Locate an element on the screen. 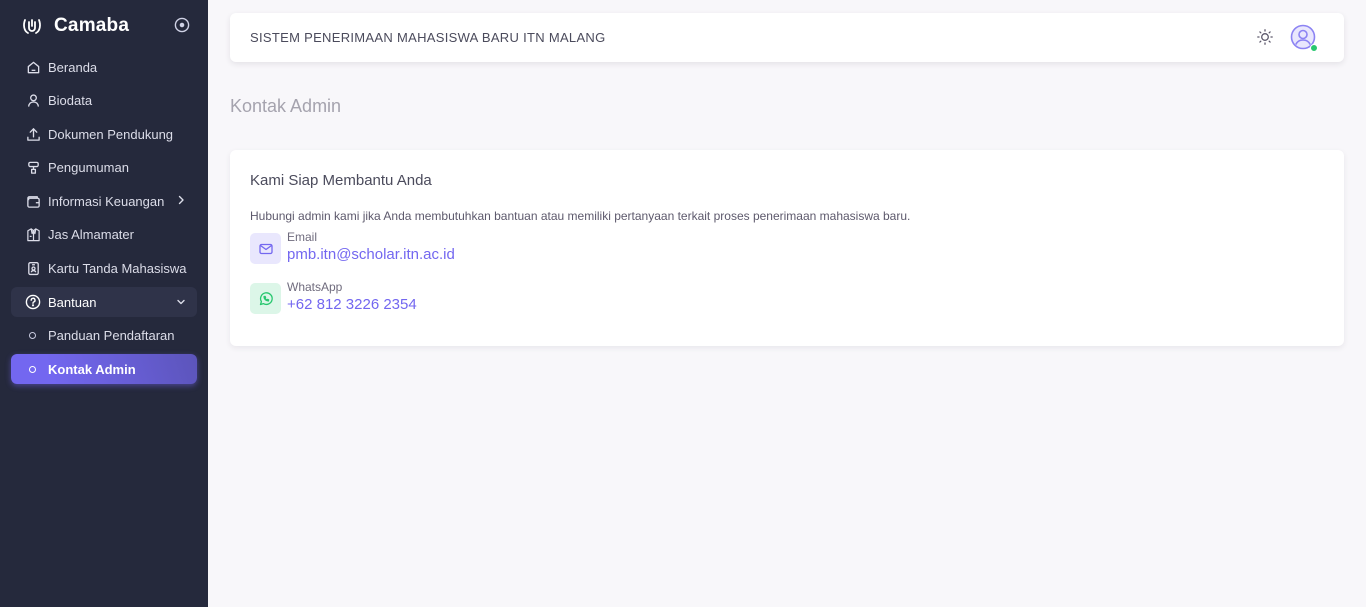  sidebar-item-label: Bantuan is located at coordinates (72, 302).